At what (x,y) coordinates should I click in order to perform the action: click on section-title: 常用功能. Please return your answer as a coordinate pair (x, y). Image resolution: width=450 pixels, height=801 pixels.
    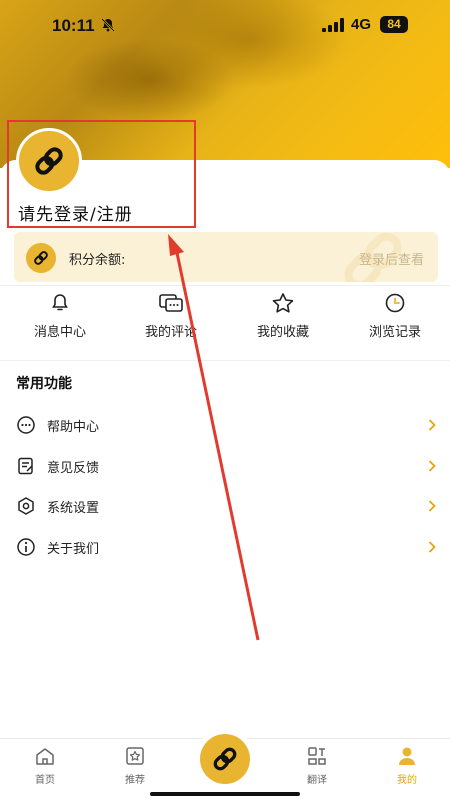
    Looking at the image, I should click on (44, 384).